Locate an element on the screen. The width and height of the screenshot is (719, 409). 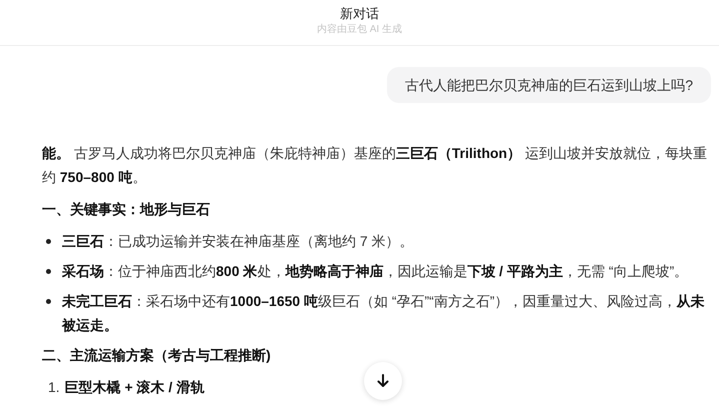
header-subtitle: 内容由豆包 AI 生成 is located at coordinates (359, 30).